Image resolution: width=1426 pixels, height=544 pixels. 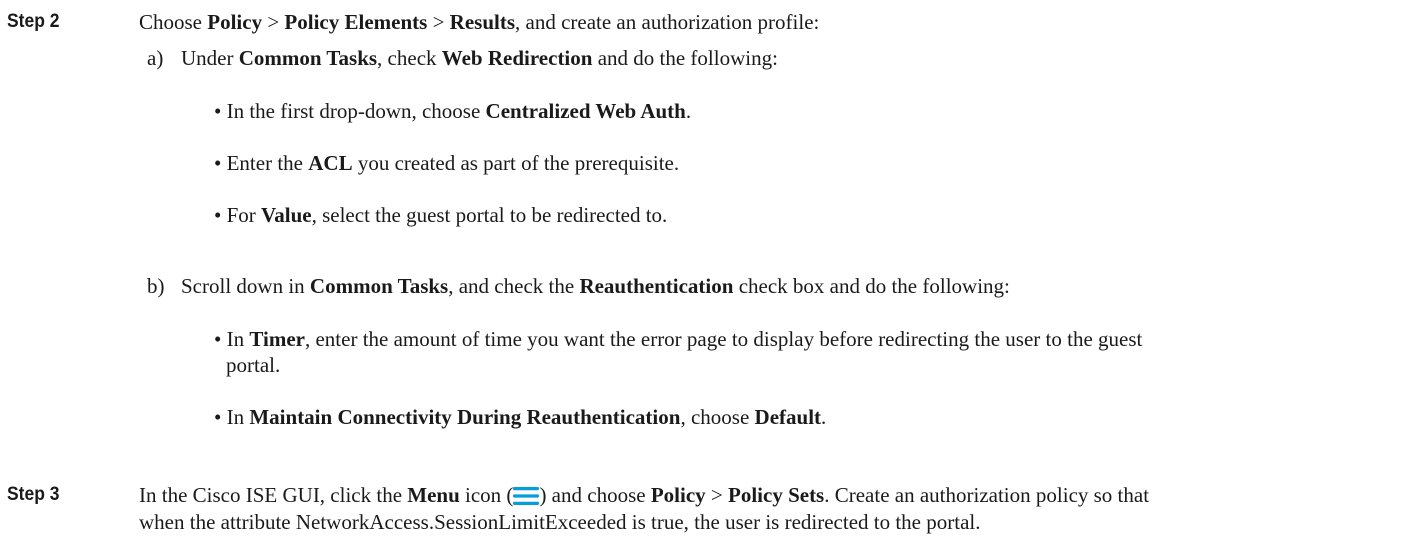 I want to click on text: , and create an authorization profile:, so click(x=667, y=22).